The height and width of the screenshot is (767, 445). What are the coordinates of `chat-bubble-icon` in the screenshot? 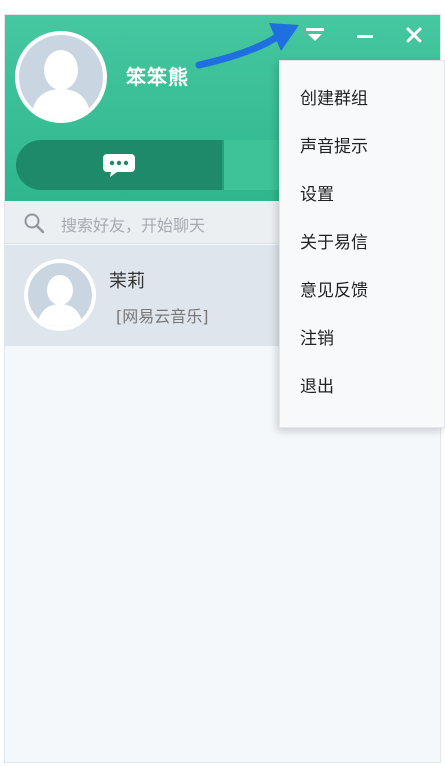 It's located at (119, 165).